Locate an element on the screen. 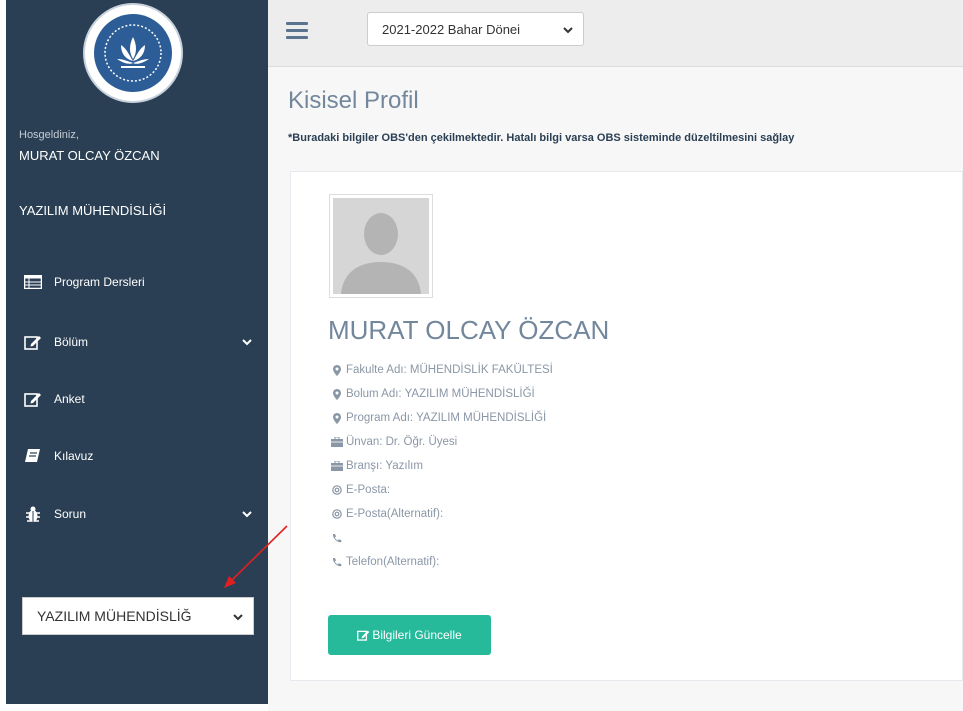 The width and height of the screenshot is (963, 711). branch-row: Branşı: Yazılım is located at coordinates (442, 466).